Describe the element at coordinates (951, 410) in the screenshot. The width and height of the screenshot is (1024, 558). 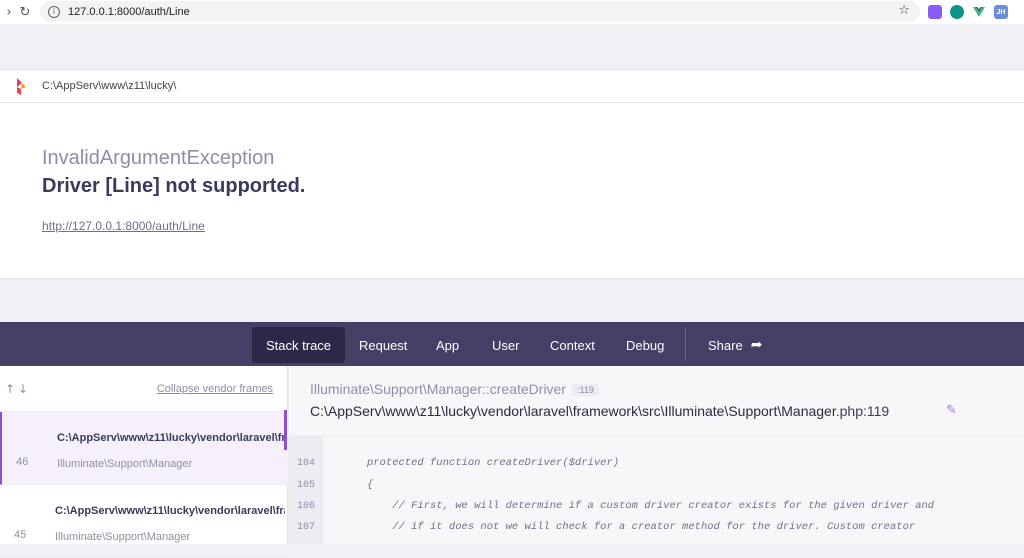
I see `edit-pencil-icon: ✎` at that location.